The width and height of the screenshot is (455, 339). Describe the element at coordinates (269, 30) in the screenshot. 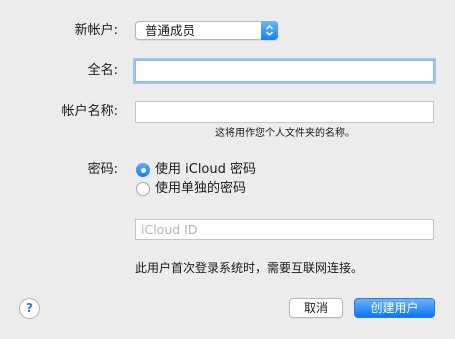

I see `chevron-updown-icon` at that location.